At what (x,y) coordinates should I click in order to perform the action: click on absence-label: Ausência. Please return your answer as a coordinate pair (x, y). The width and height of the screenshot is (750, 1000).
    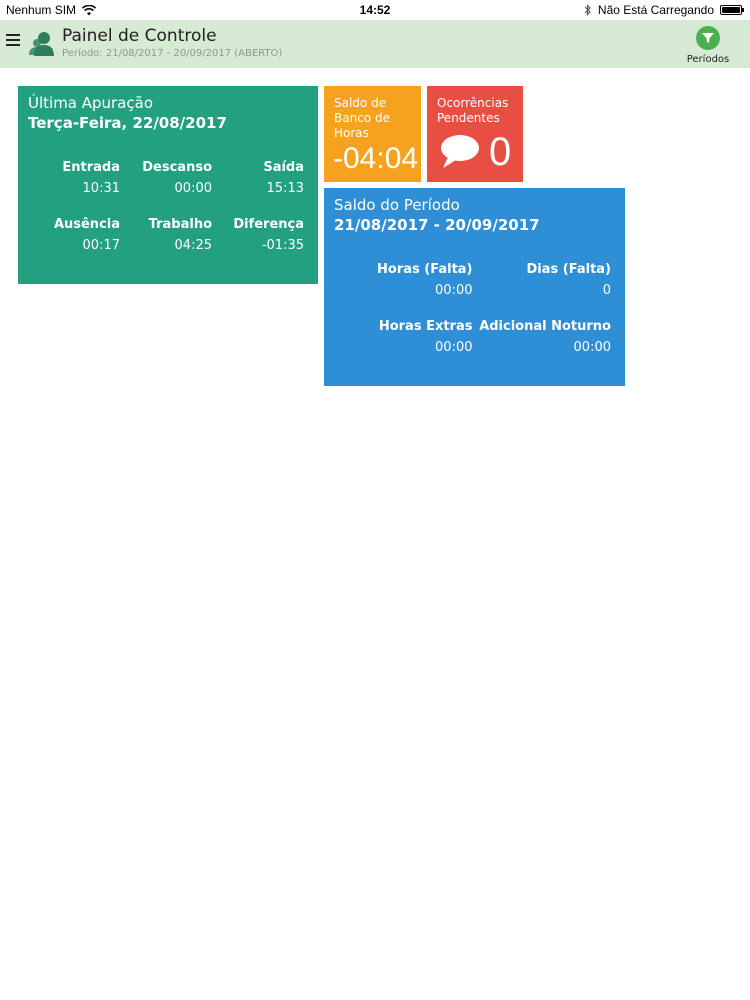
    Looking at the image, I should click on (86, 224).